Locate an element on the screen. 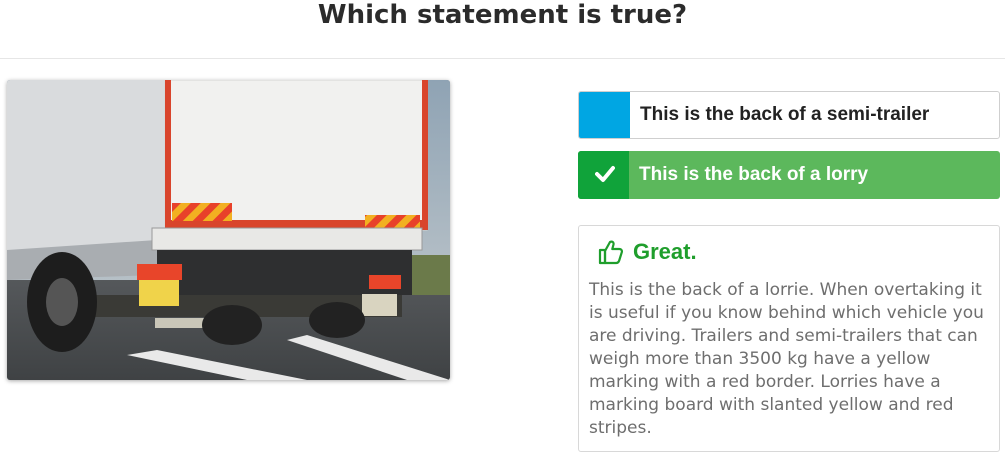 This screenshot has width=1005, height=462. feedback-header: Great. is located at coordinates (647, 252).